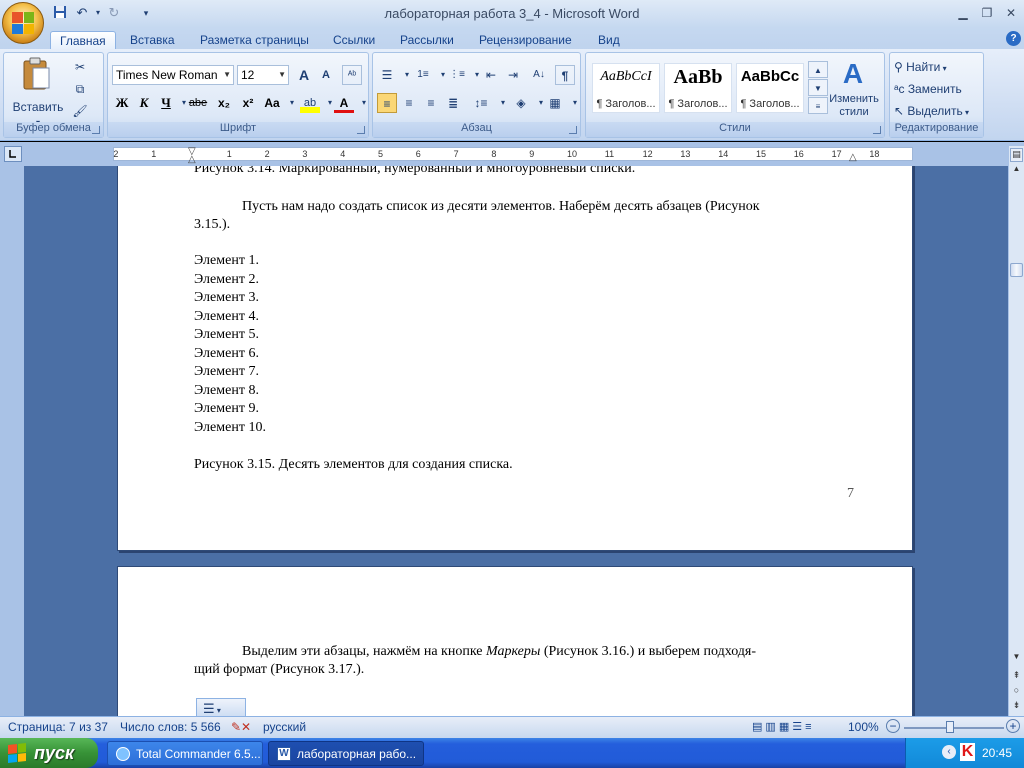 The width and height of the screenshot is (1024, 768). I want to click on decrease-indent-icon: ⇤, so click(491, 75).